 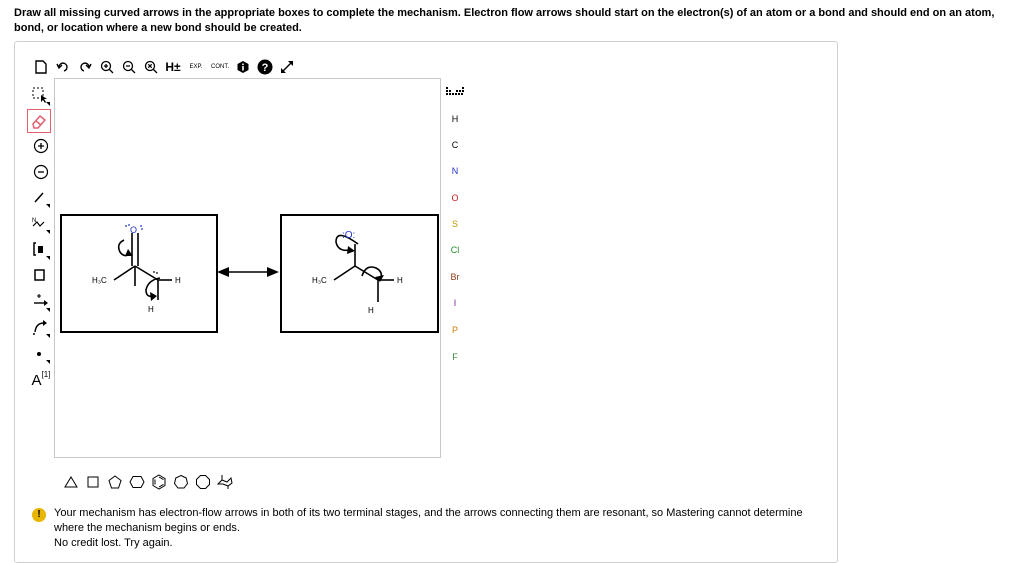 What do you see at coordinates (181, 482) in the screenshot?
I see `heptagon-icon` at bounding box center [181, 482].